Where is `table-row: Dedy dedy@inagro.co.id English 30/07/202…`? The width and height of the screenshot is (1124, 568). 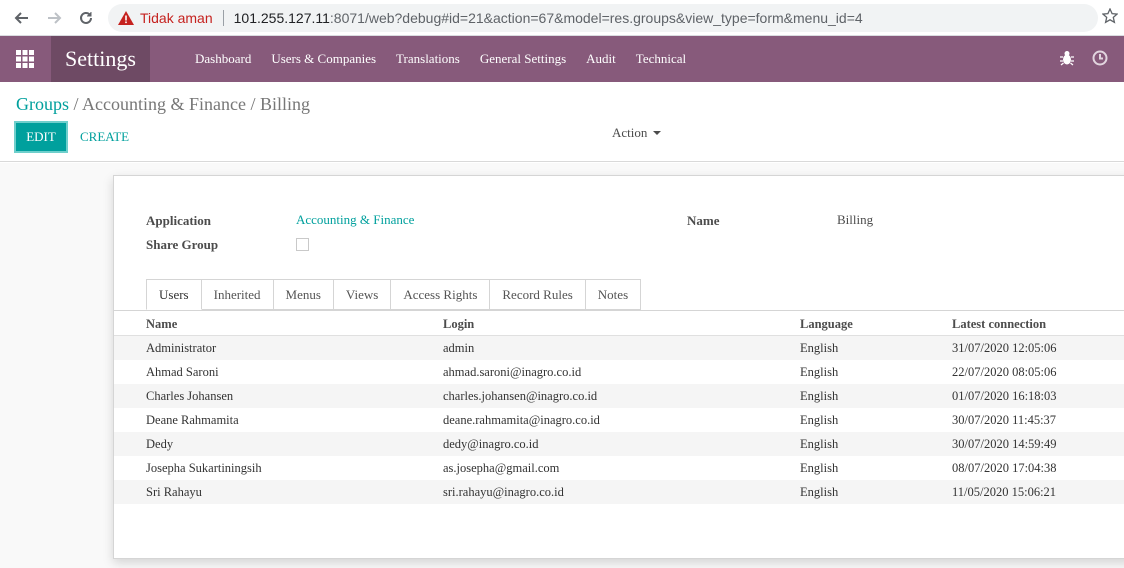 table-row: Dedy dedy@inagro.co.id English 30/07/202… is located at coordinates (619, 444).